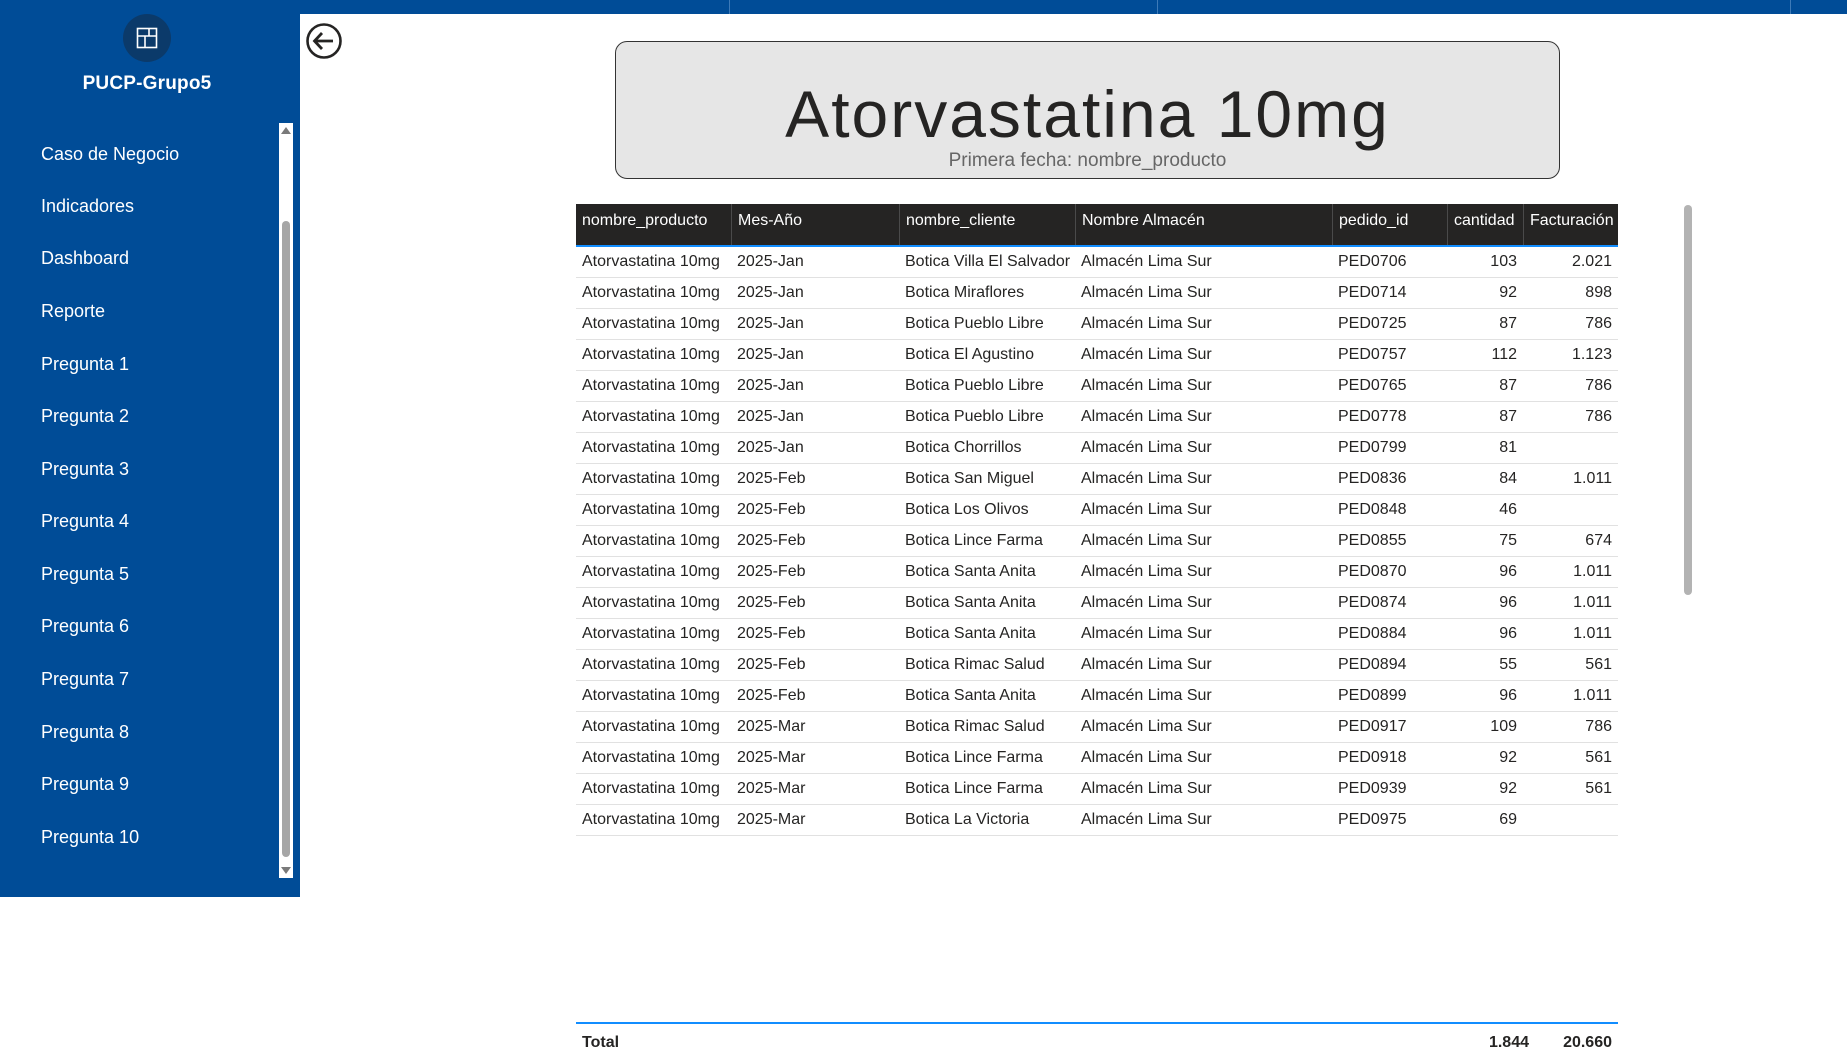  I want to click on table-total-row: Total 1.844 20.660, so click(1097, 1043).